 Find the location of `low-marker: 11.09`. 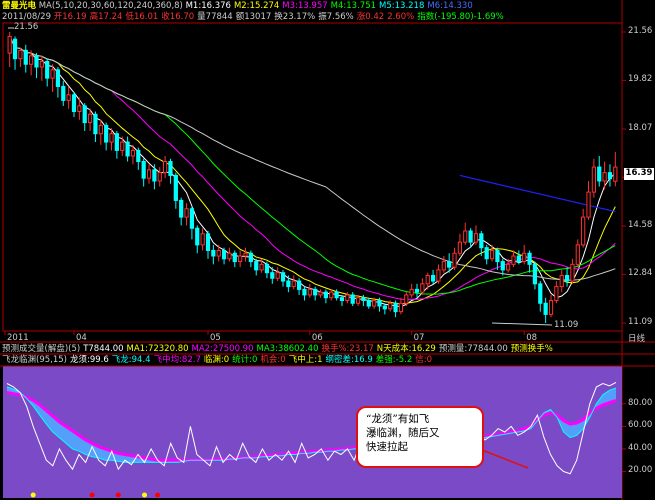

low-marker: 11.09 is located at coordinates (566, 325).